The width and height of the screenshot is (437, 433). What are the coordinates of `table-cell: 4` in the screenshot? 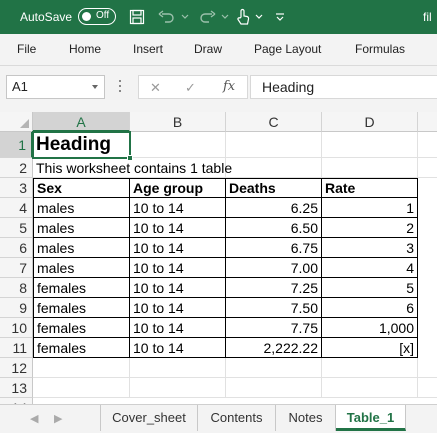 It's located at (370, 268).